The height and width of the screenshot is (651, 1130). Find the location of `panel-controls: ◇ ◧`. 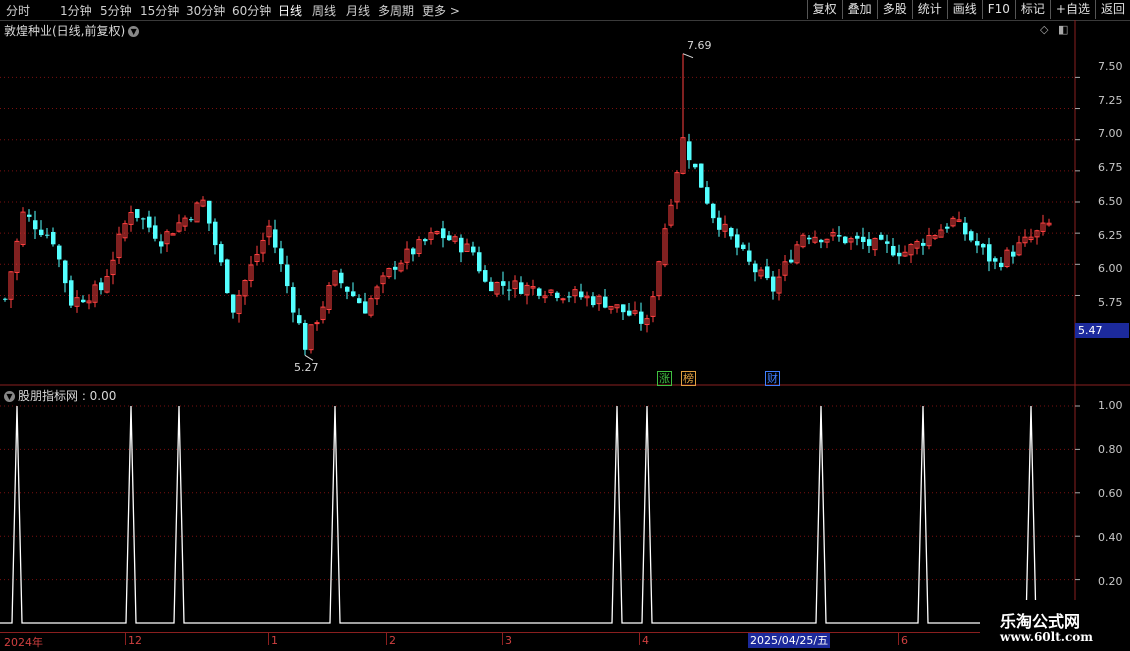

panel-controls: ◇ ◧ is located at coordinates (1054, 29).